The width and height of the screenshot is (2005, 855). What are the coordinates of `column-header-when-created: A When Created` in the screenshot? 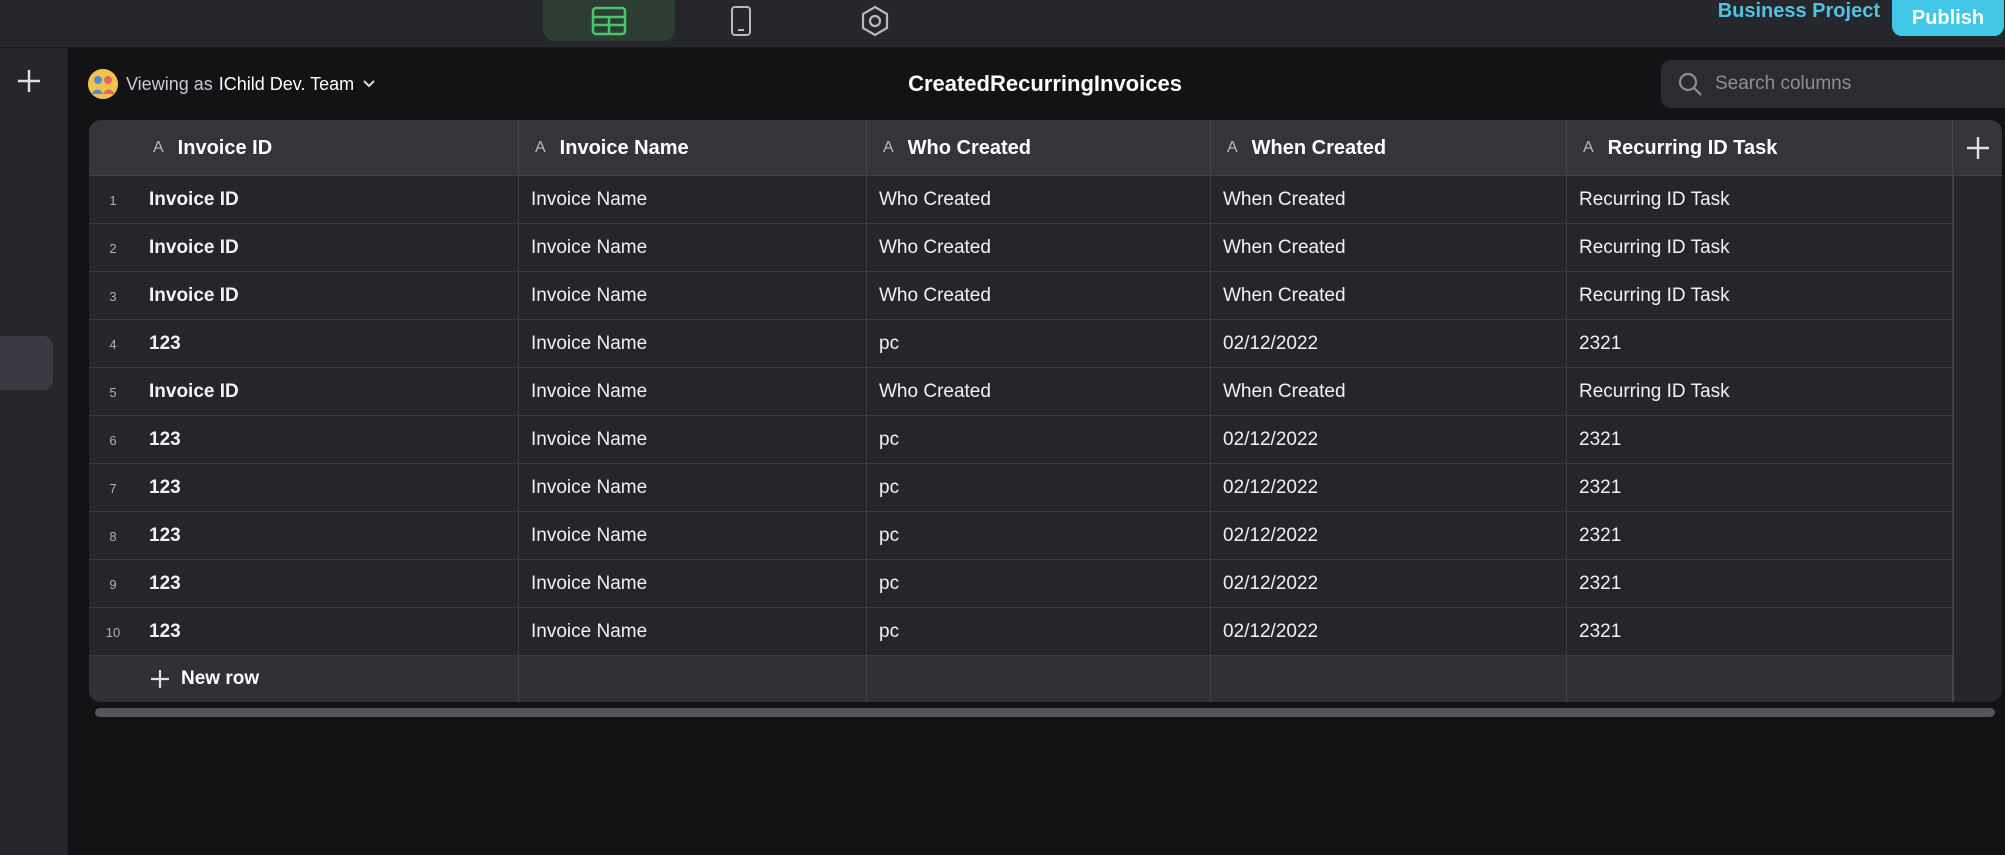 It's located at (1389, 148).